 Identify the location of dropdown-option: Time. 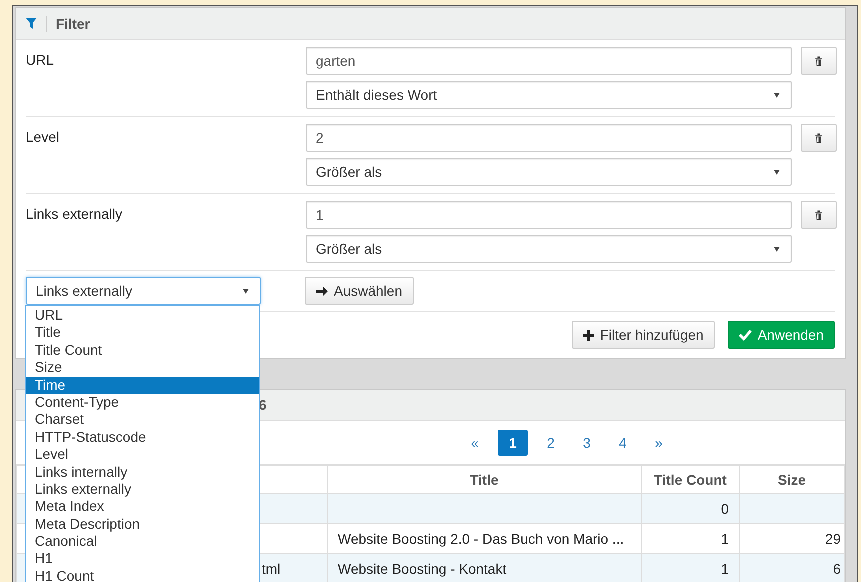
(142, 385).